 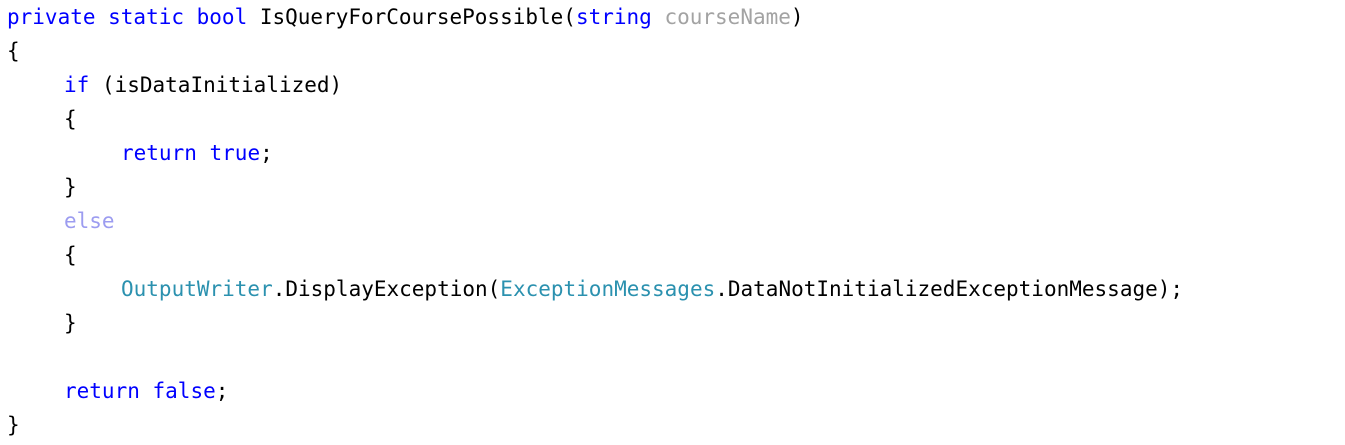 What do you see at coordinates (184, 391) in the screenshot?
I see `code-token-keyword: false` at bounding box center [184, 391].